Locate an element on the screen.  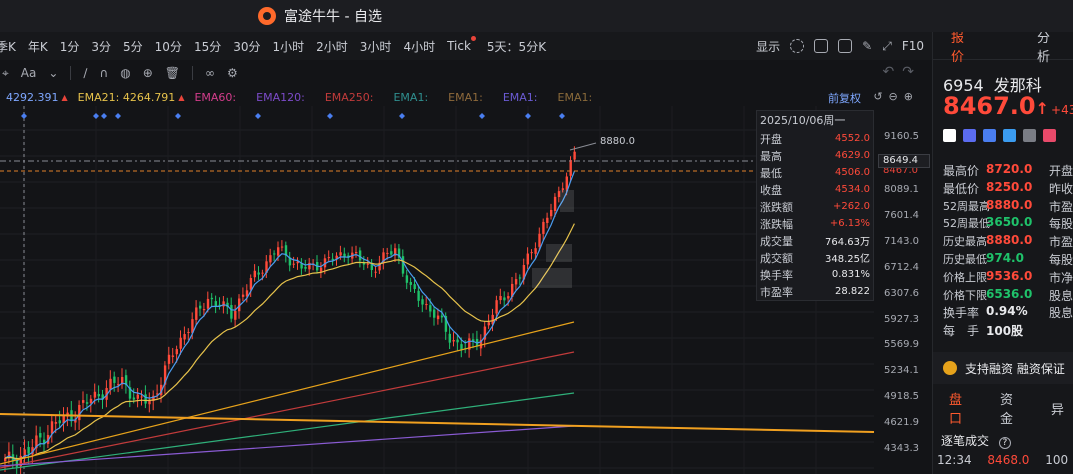
period-season: 季K is located at coordinates (11, 46).